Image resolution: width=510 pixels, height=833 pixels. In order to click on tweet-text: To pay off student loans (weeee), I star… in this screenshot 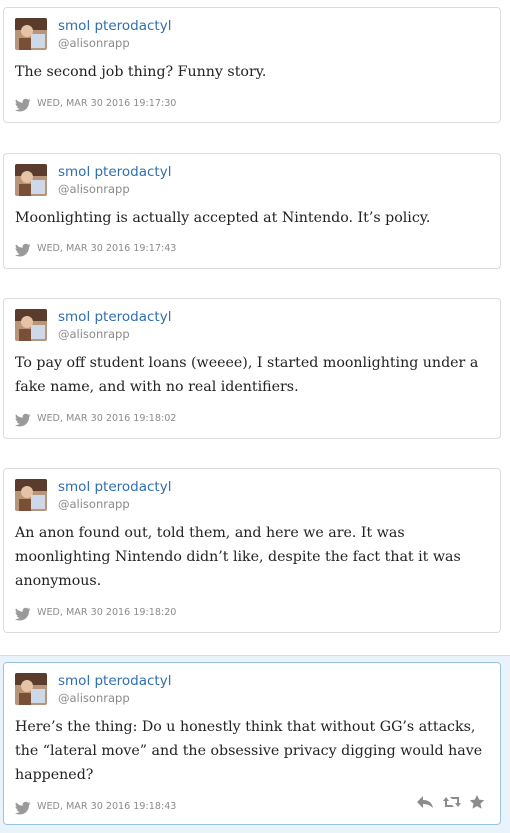, I will do `click(247, 375)`.